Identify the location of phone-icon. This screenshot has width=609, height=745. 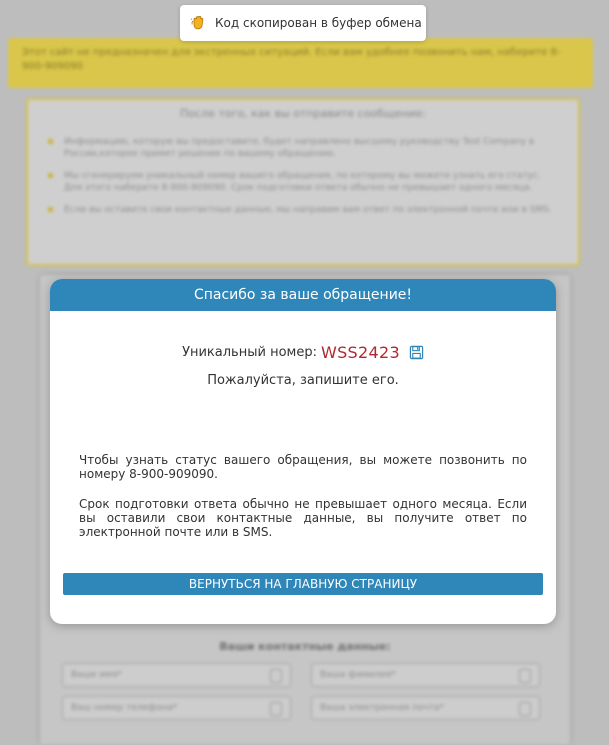
(276, 709).